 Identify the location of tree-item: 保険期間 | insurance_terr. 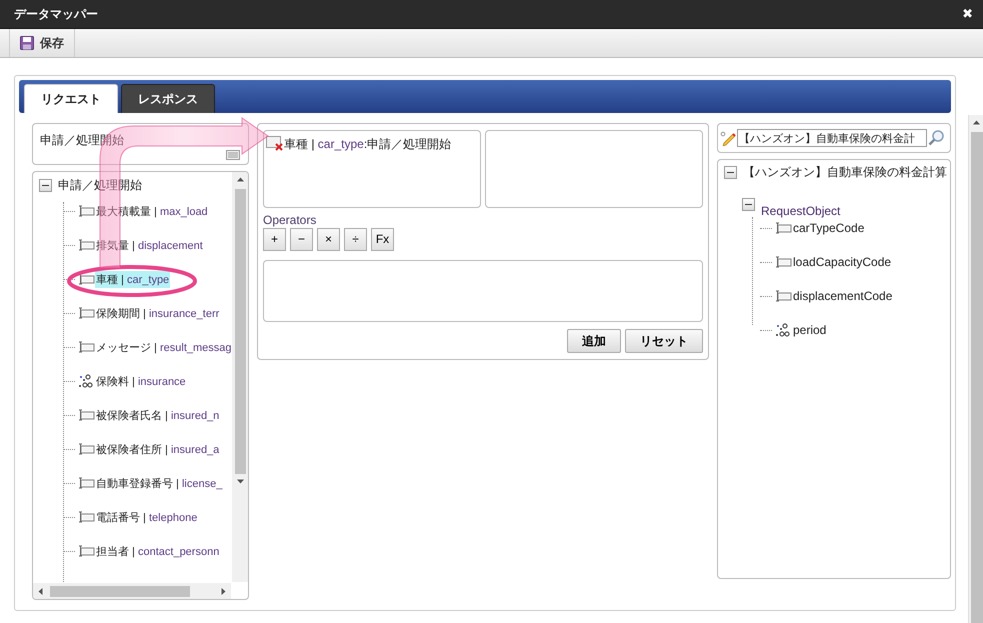
(157, 313).